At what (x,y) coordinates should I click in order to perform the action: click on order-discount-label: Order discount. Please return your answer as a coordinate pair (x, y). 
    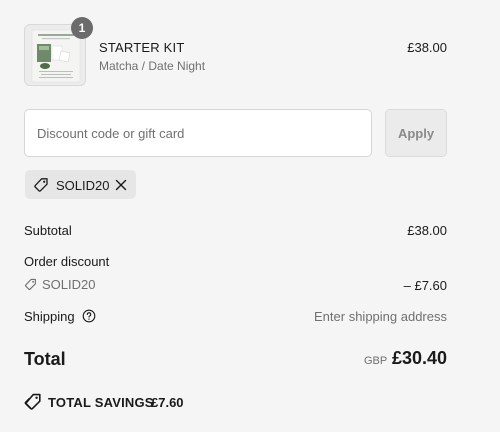
    Looking at the image, I should click on (67, 261).